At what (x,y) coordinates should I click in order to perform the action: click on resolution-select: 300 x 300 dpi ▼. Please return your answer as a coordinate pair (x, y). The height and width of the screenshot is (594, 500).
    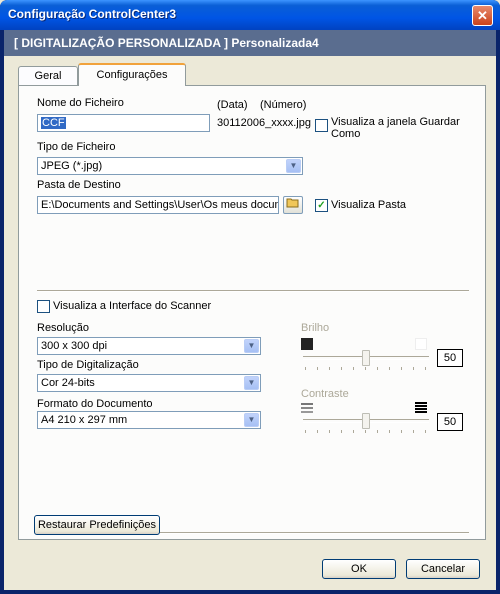
    Looking at the image, I should click on (149, 346).